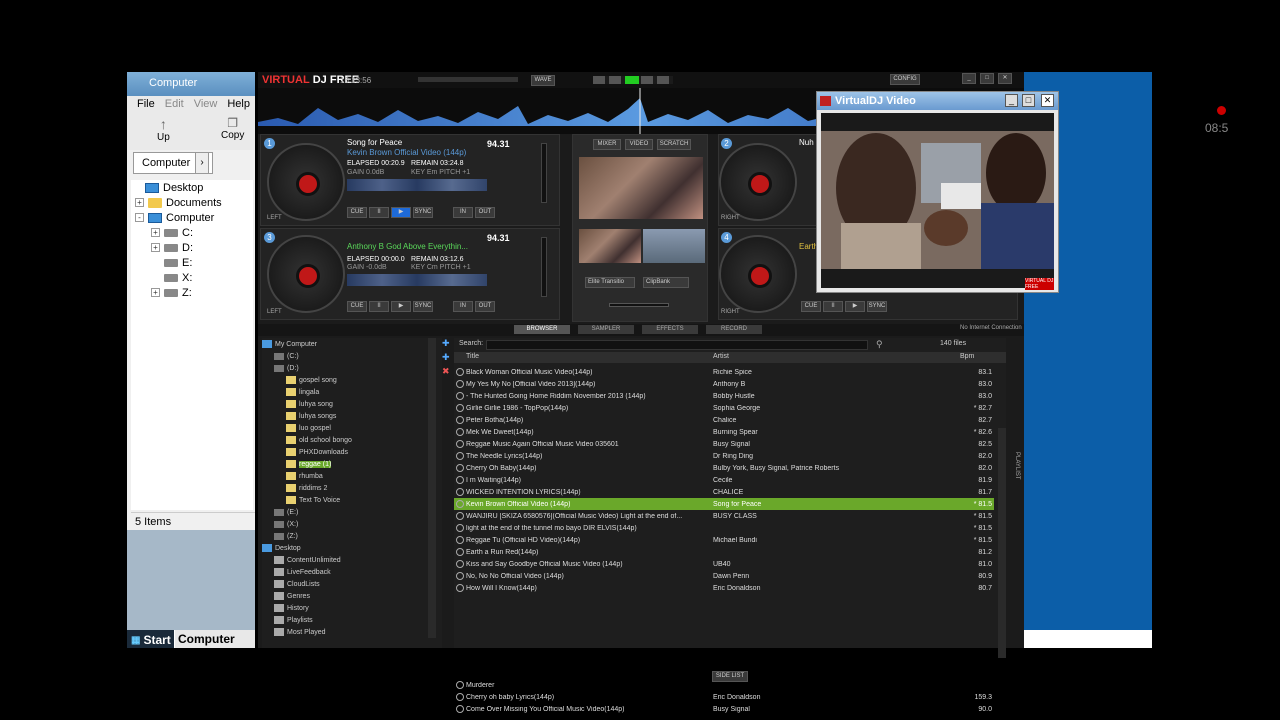 Image resolution: width=1280 pixels, height=720 pixels. Describe the element at coordinates (215, 639) in the screenshot. I see `taskbar-computer: Computer` at that location.